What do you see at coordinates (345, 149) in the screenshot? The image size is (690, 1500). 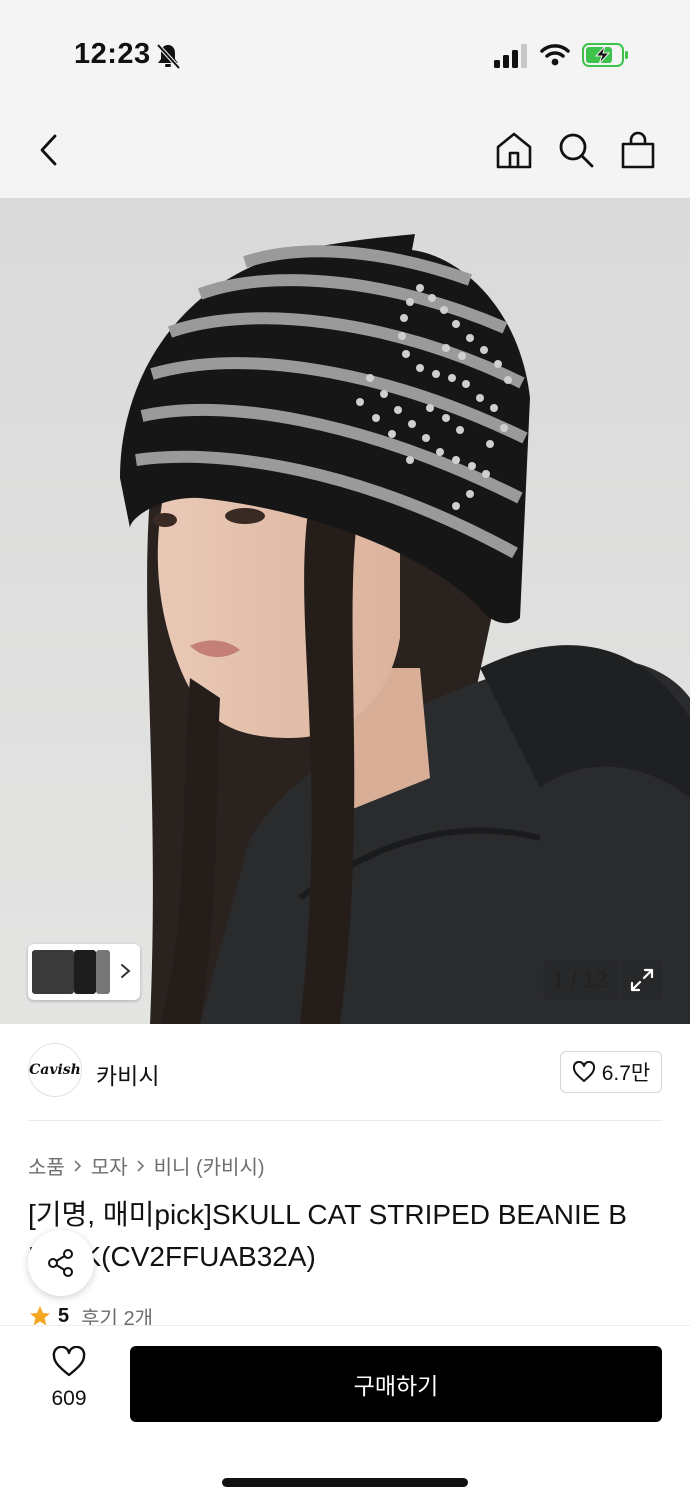 I see `top-nav-bar` at bounding box center [345, 149].